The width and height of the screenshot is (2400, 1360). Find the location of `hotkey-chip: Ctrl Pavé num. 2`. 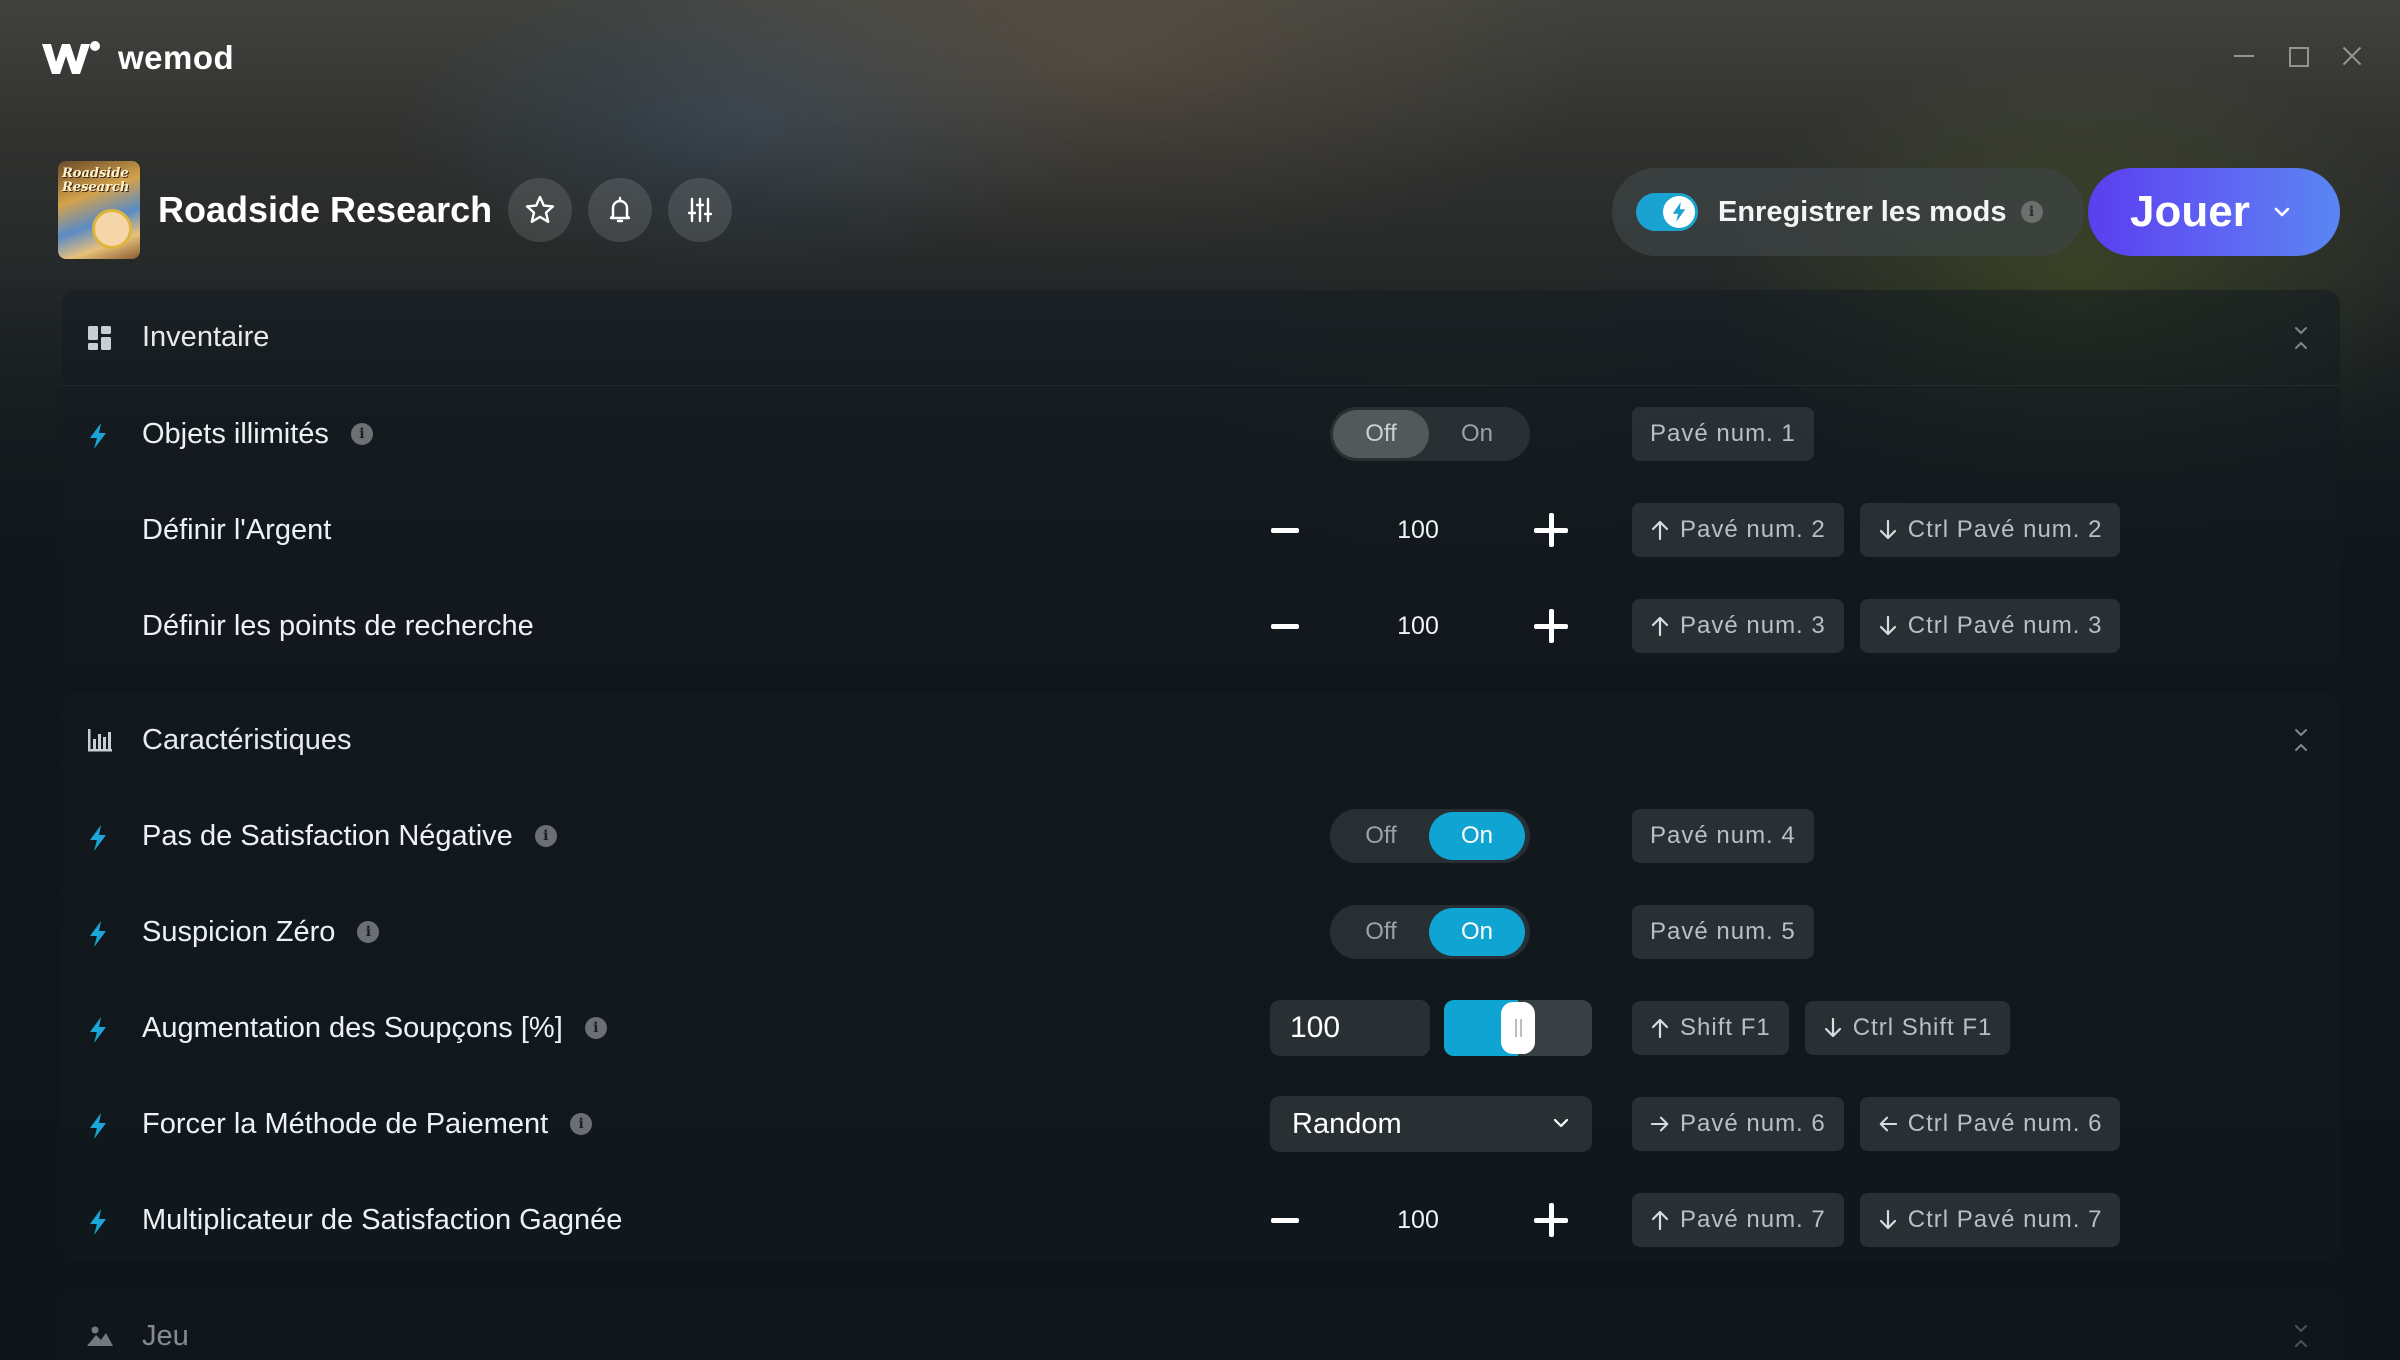

hotkey-chip: Ctrl Pavé num. 2 is located at coordinates (1990, 530).